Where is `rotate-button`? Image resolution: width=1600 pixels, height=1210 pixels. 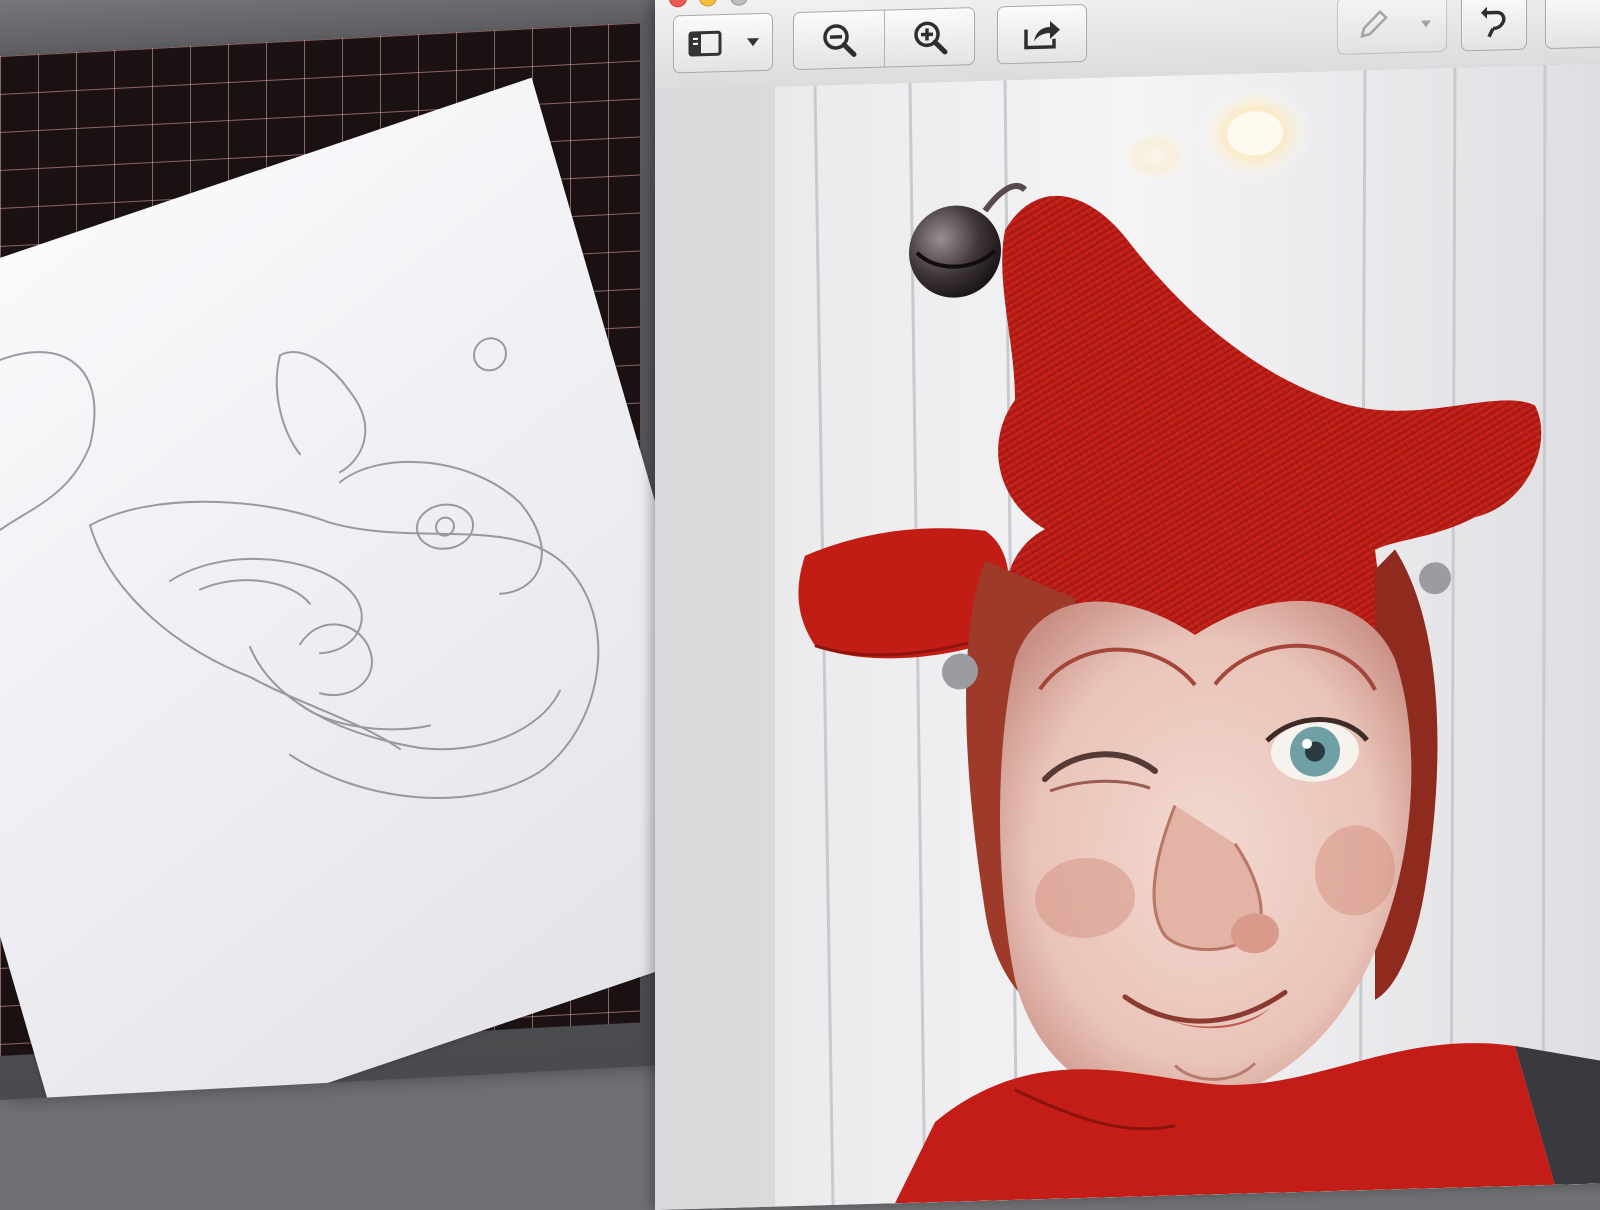 rotate-button is located at coordinates (1494, 25).